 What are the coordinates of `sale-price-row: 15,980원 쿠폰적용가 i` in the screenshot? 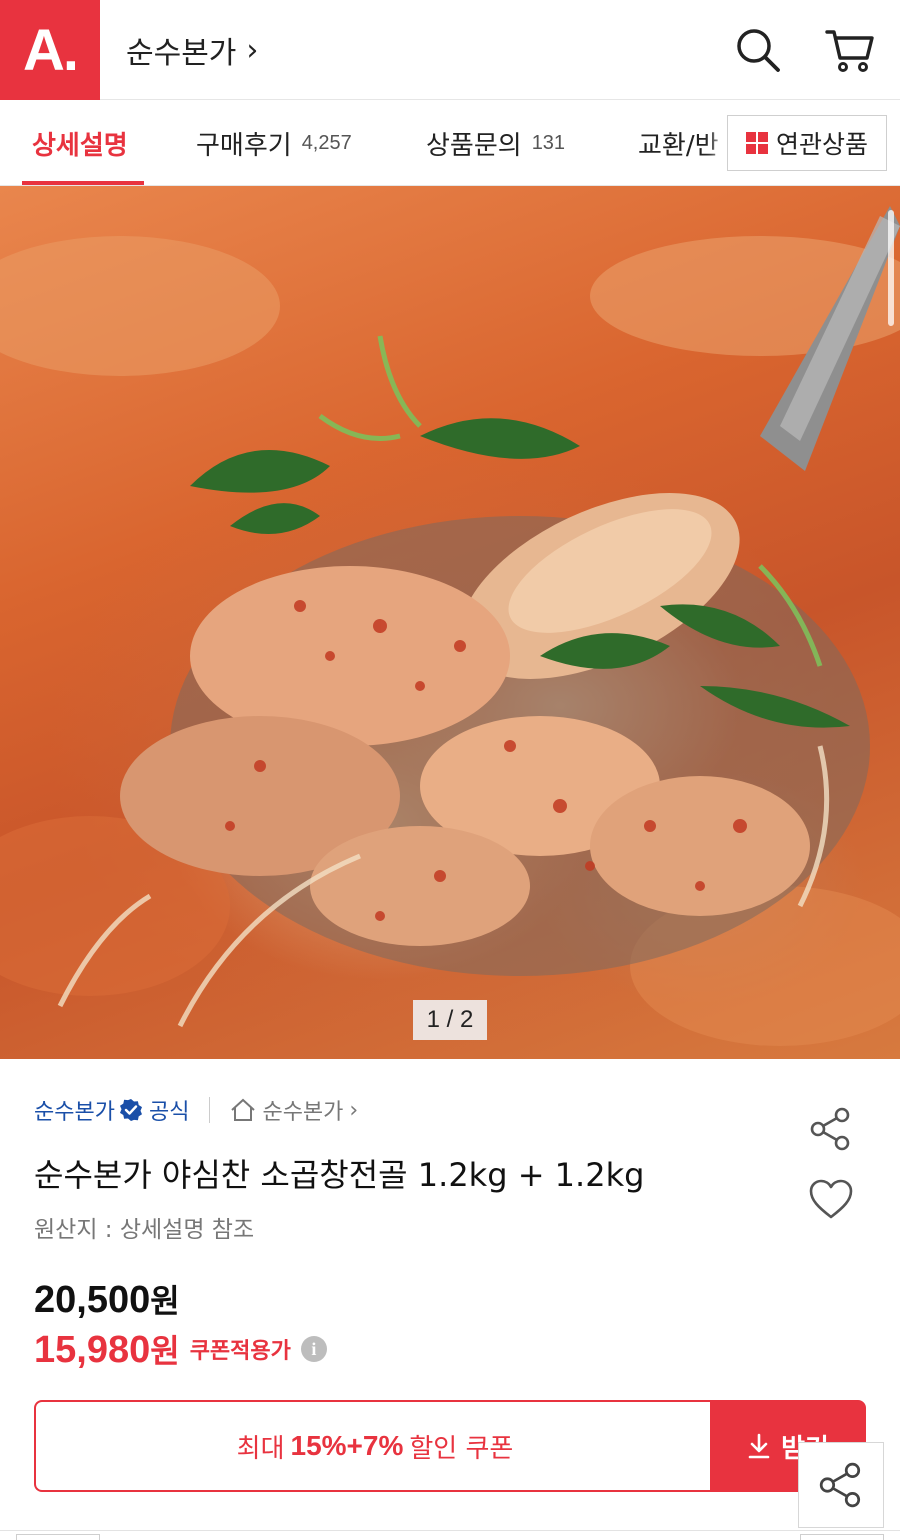 It's located at (180, 1349).